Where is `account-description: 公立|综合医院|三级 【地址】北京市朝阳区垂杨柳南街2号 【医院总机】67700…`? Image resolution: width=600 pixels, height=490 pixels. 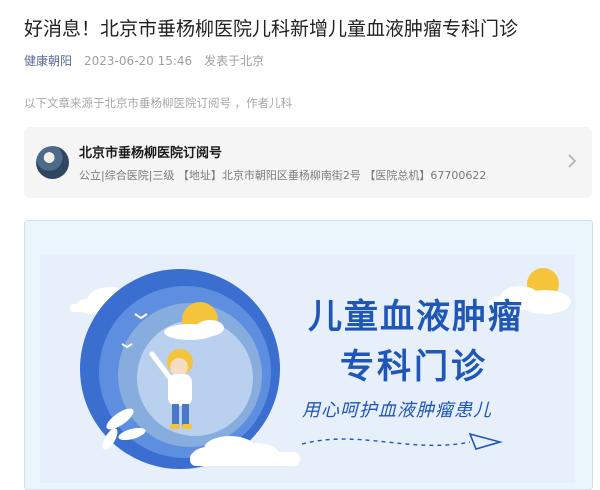
account-description: 公立|综合医院|三级 【地址】北京市朝阳区垂杨柳南街2号 【医院总机】67700… is located at coordinates (283, 175).